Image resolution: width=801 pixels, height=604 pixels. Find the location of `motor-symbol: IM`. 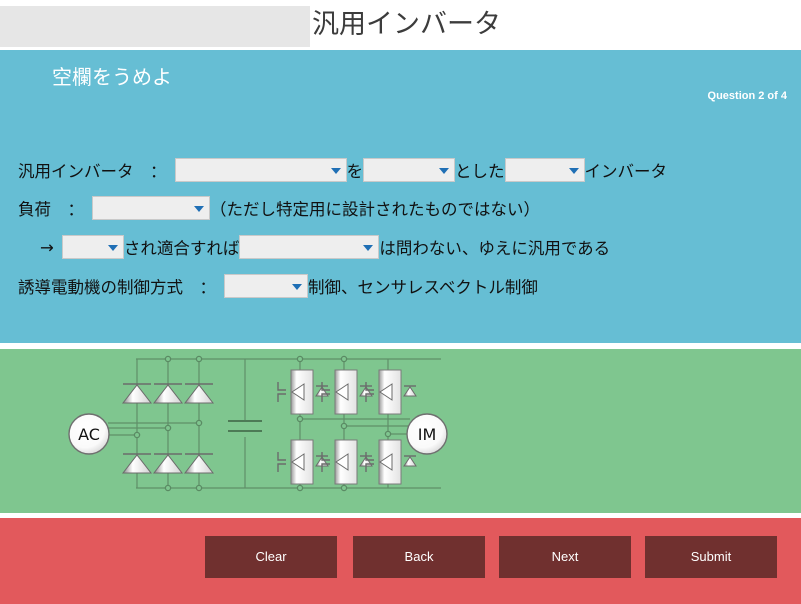

motor-symbol: IM is located at coordinates (427, 434).